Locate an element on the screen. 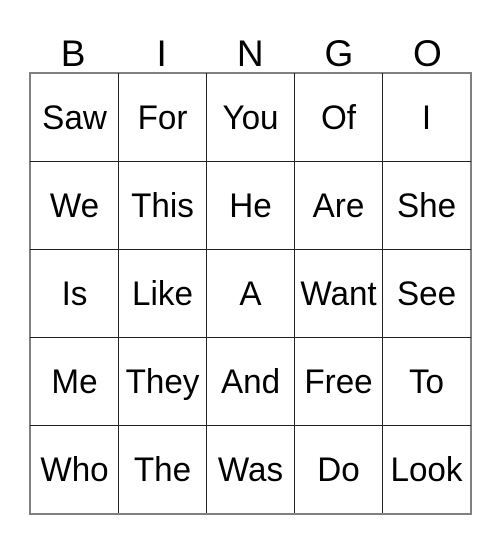  bingo-cell-label: Do is located at coordinates (338, 469).